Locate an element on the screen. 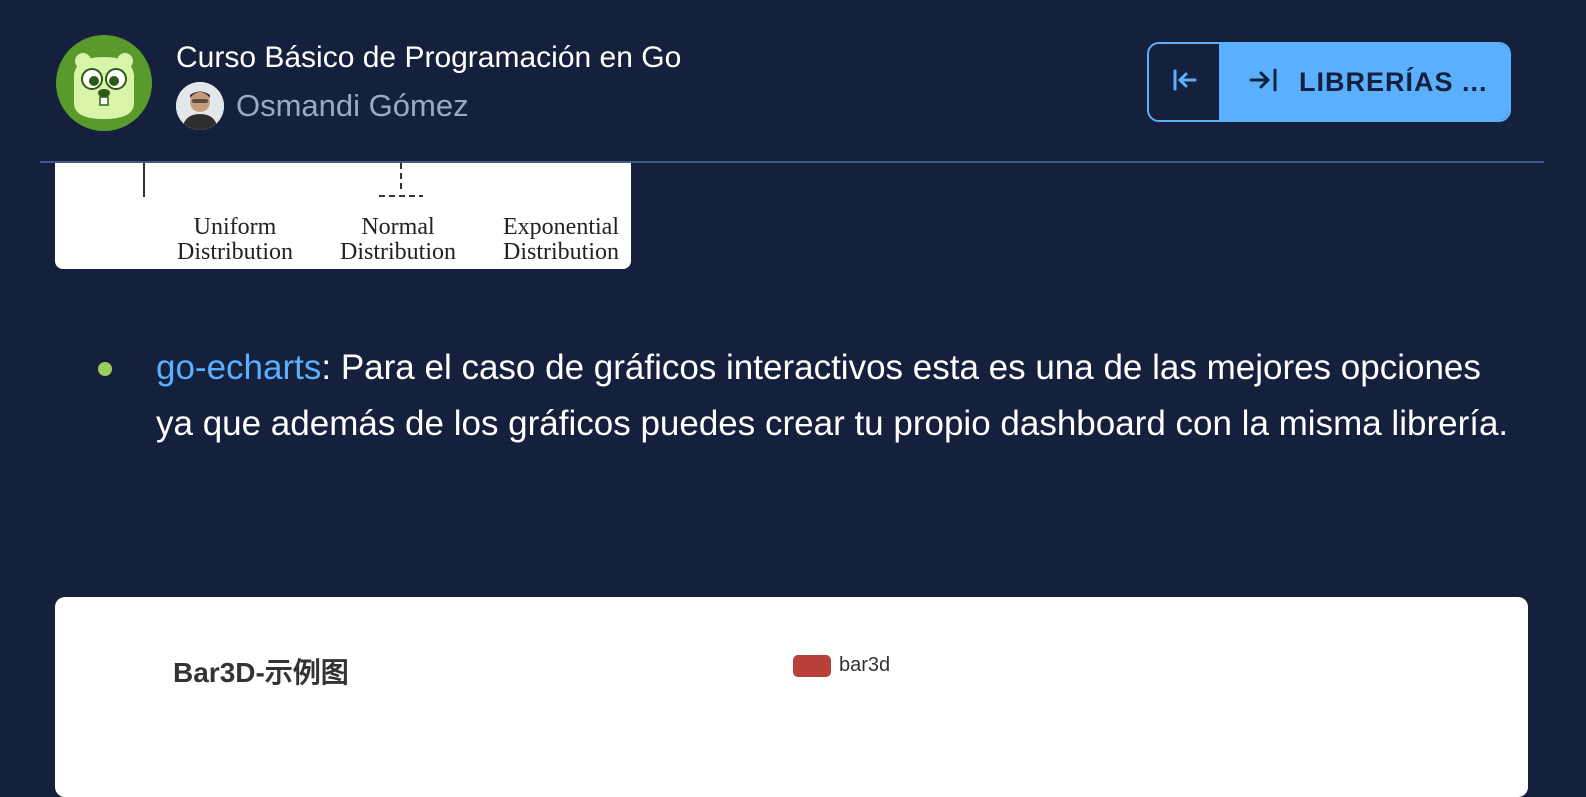  normal-distribution-label: Normal Distribution is located at coordinates (397, 239).